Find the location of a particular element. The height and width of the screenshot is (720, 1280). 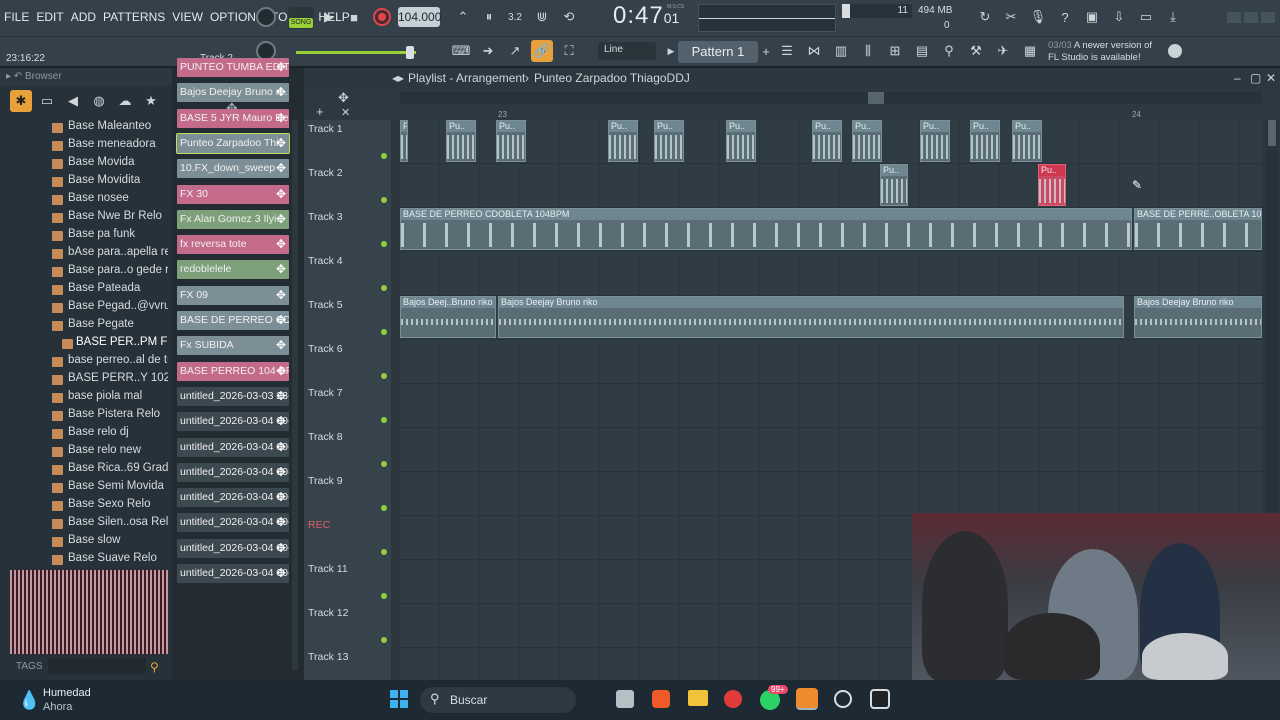

clip-base-perreo: BASE DE PERREO CDOBLETA 104BPM is located at coordinates (766, 229).